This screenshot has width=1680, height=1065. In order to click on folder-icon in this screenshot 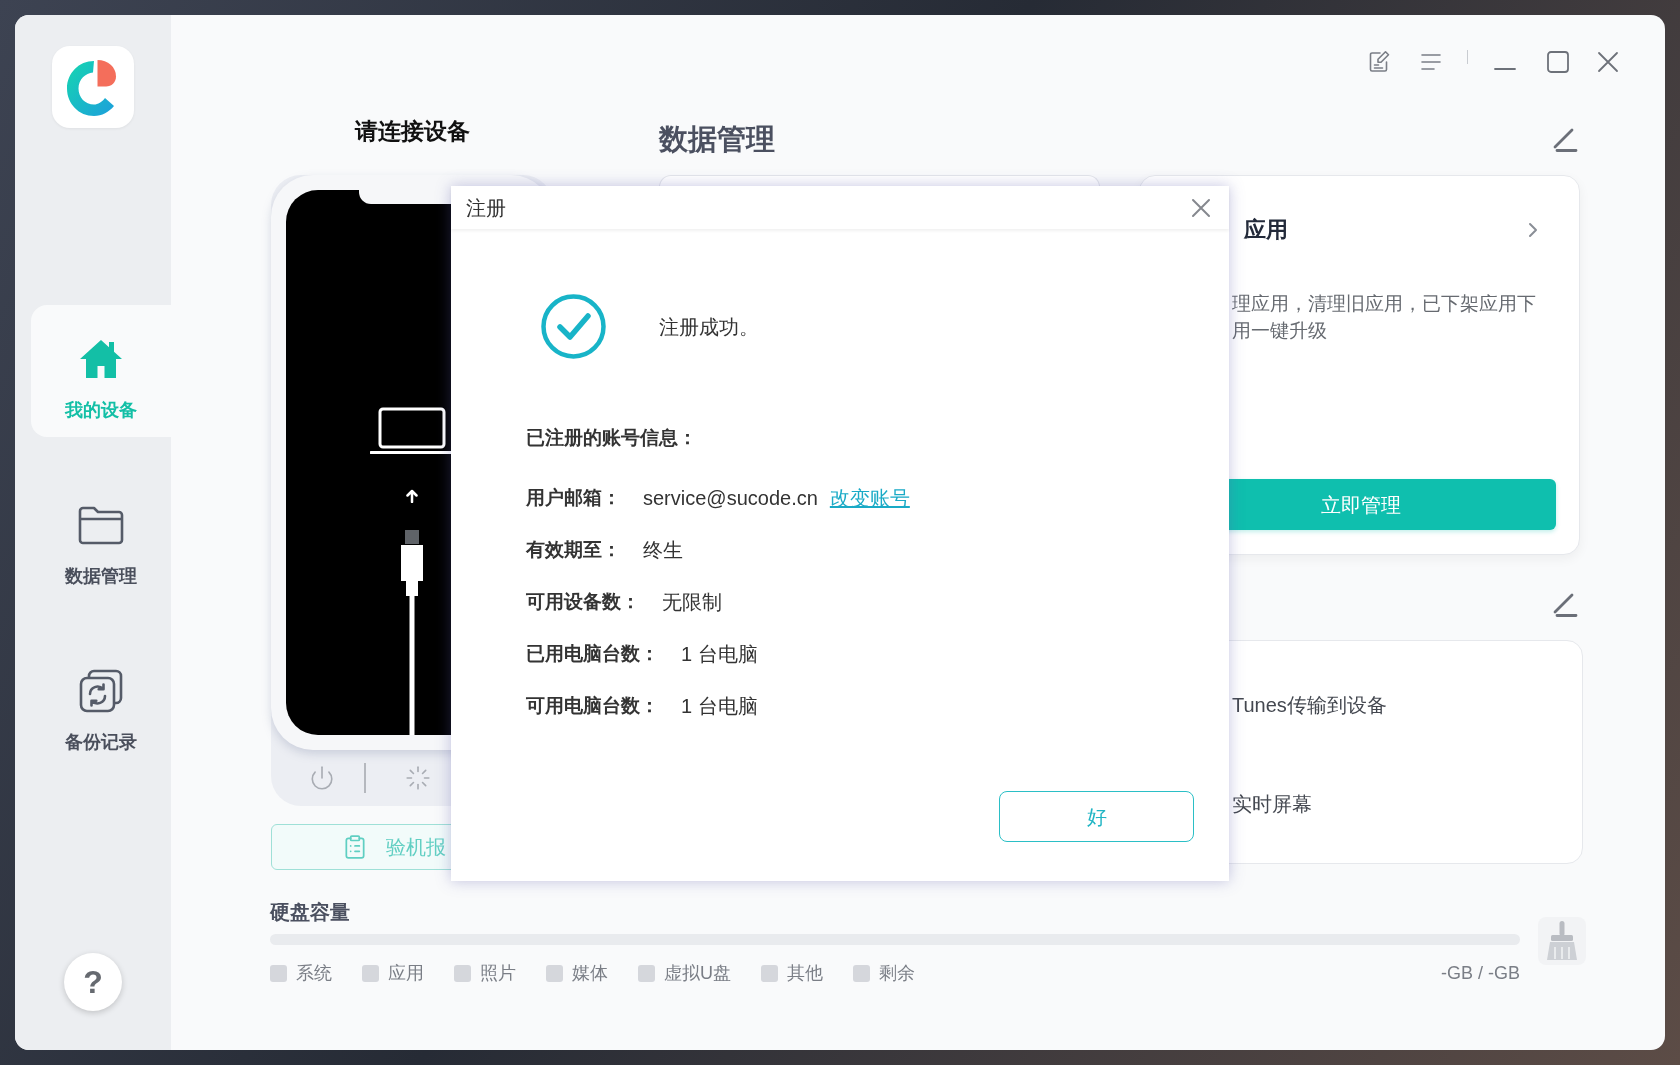, I will do `click(101, 525)`.